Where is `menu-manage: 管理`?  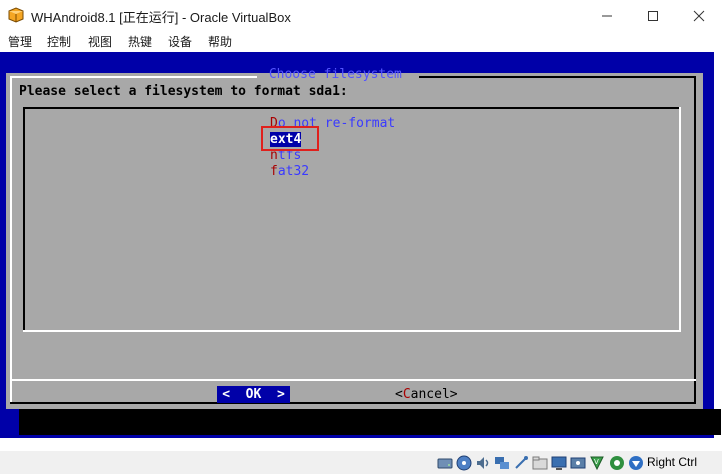 menu-manage: 管理 is located at coordinates (20, 41).